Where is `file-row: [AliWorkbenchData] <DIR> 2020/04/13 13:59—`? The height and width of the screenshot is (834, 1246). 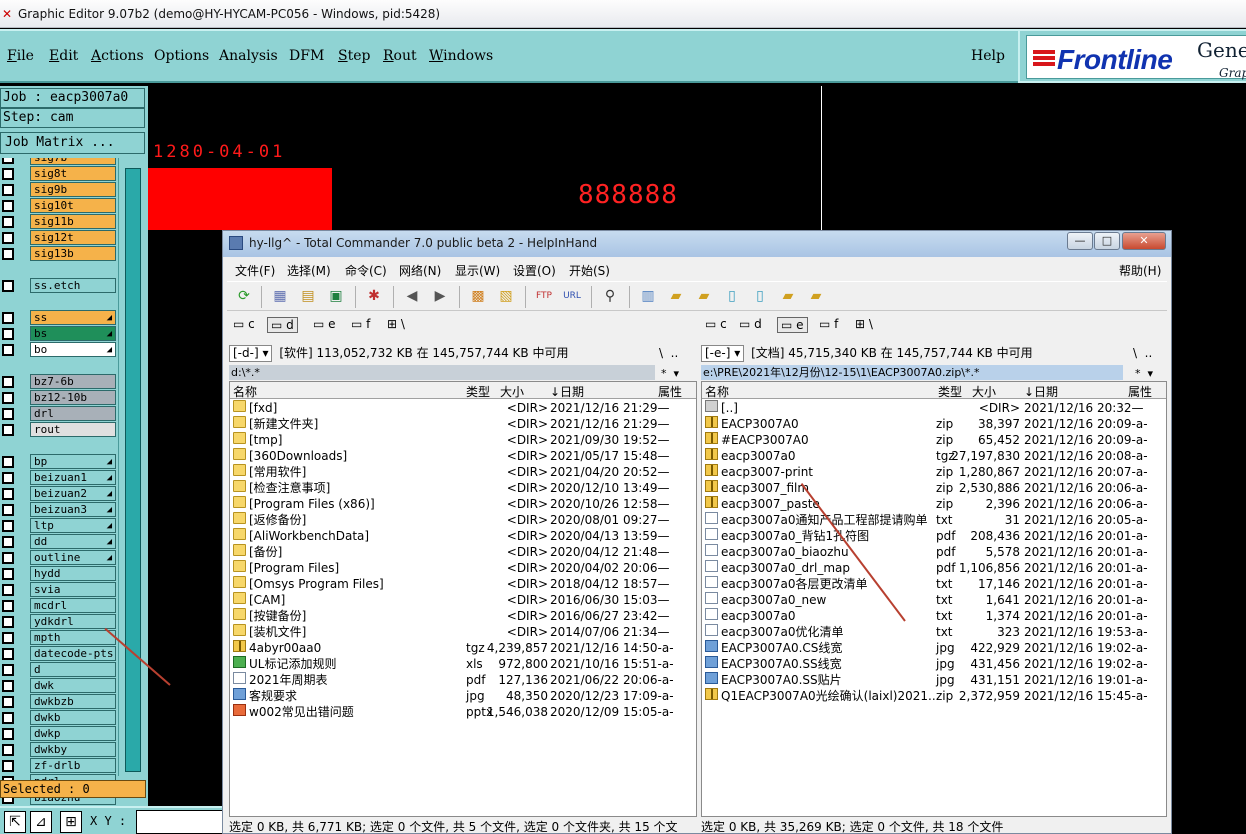
file-row: [AliWorkbenchData] <DIR> 2020/04/13 13:59— is located at coordinates (463, 536).